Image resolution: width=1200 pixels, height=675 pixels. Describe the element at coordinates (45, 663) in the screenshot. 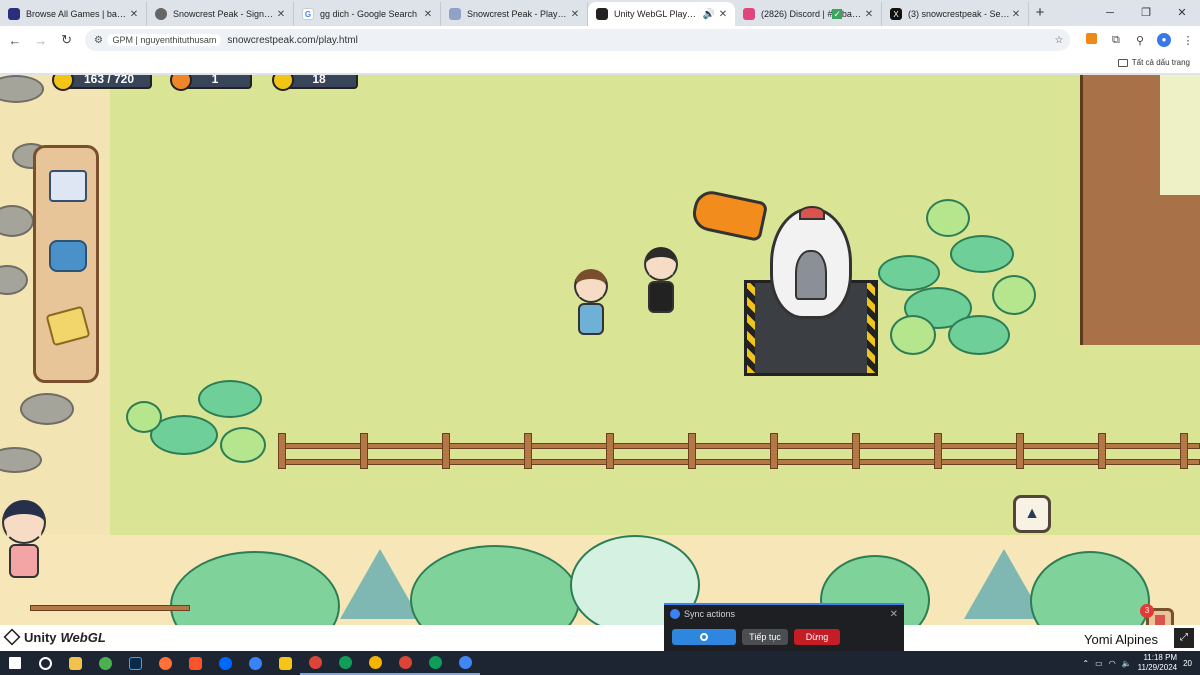

I see `search-icon` at that location.